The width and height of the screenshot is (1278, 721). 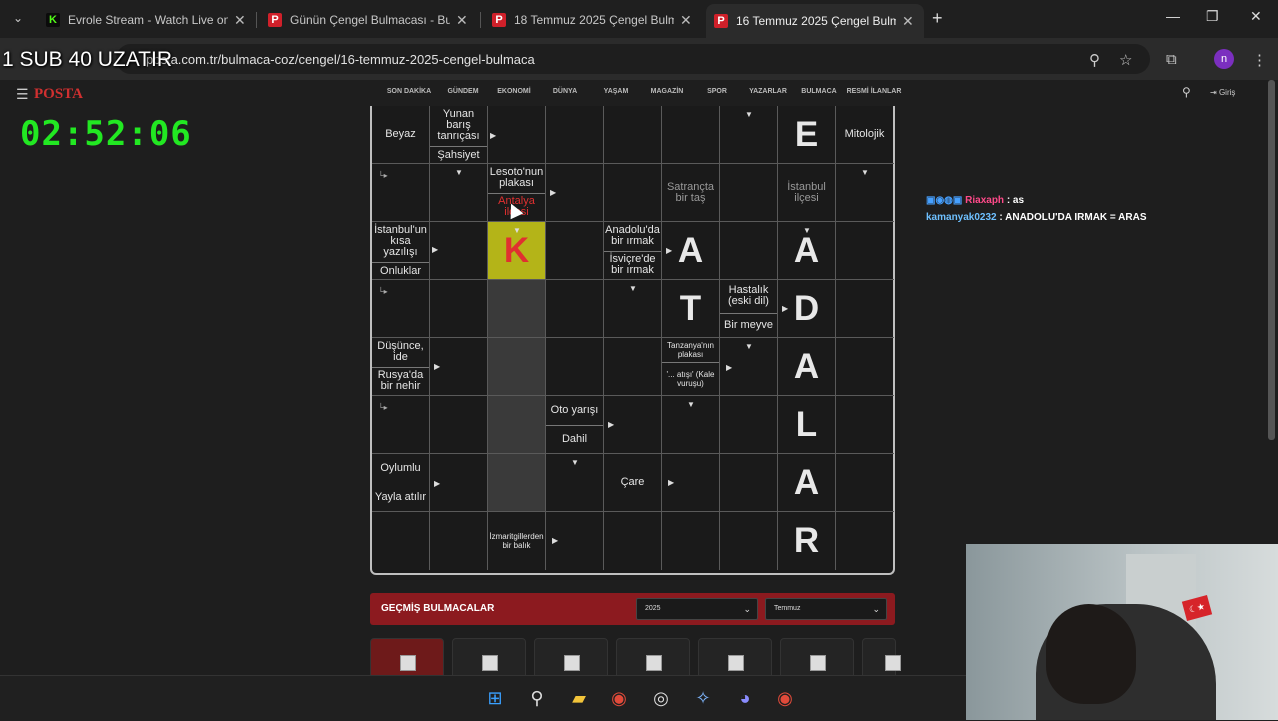 What do you see at coordinates (579, 698) in the screenshot?
I see `file-explorer-icon: ▰` at bounding box center [579, 698].